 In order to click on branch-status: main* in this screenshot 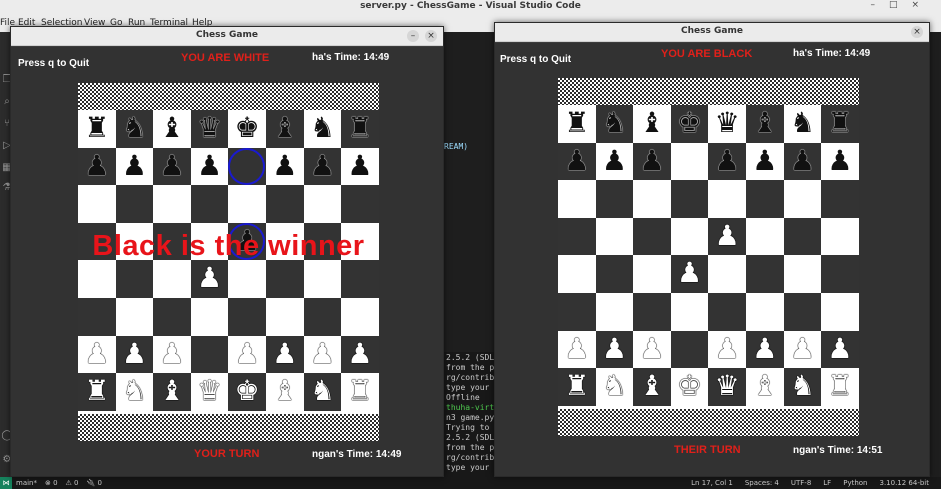, I will do `click(26, 483)`.